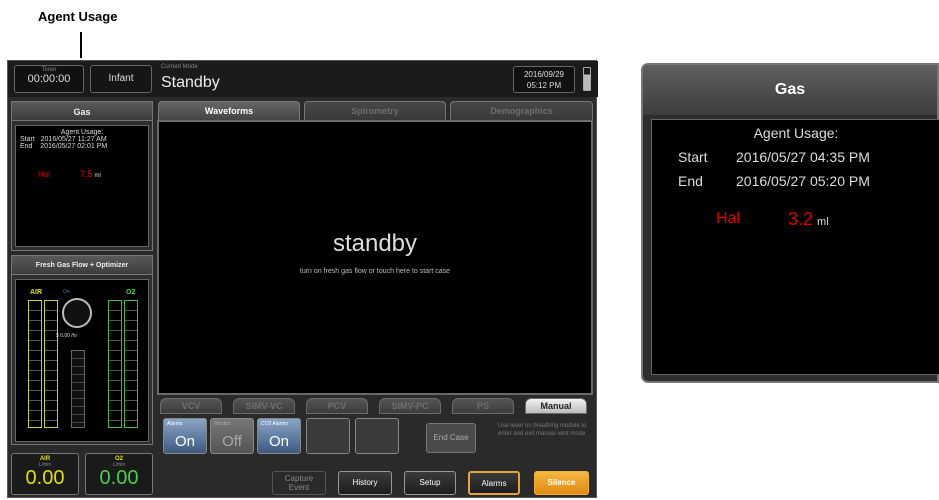 Image resolution: width=939 pixels, height=500 pixels. Describe the element at coordinates (81, 45) in the screenshot. I see `callout-line` at that location.